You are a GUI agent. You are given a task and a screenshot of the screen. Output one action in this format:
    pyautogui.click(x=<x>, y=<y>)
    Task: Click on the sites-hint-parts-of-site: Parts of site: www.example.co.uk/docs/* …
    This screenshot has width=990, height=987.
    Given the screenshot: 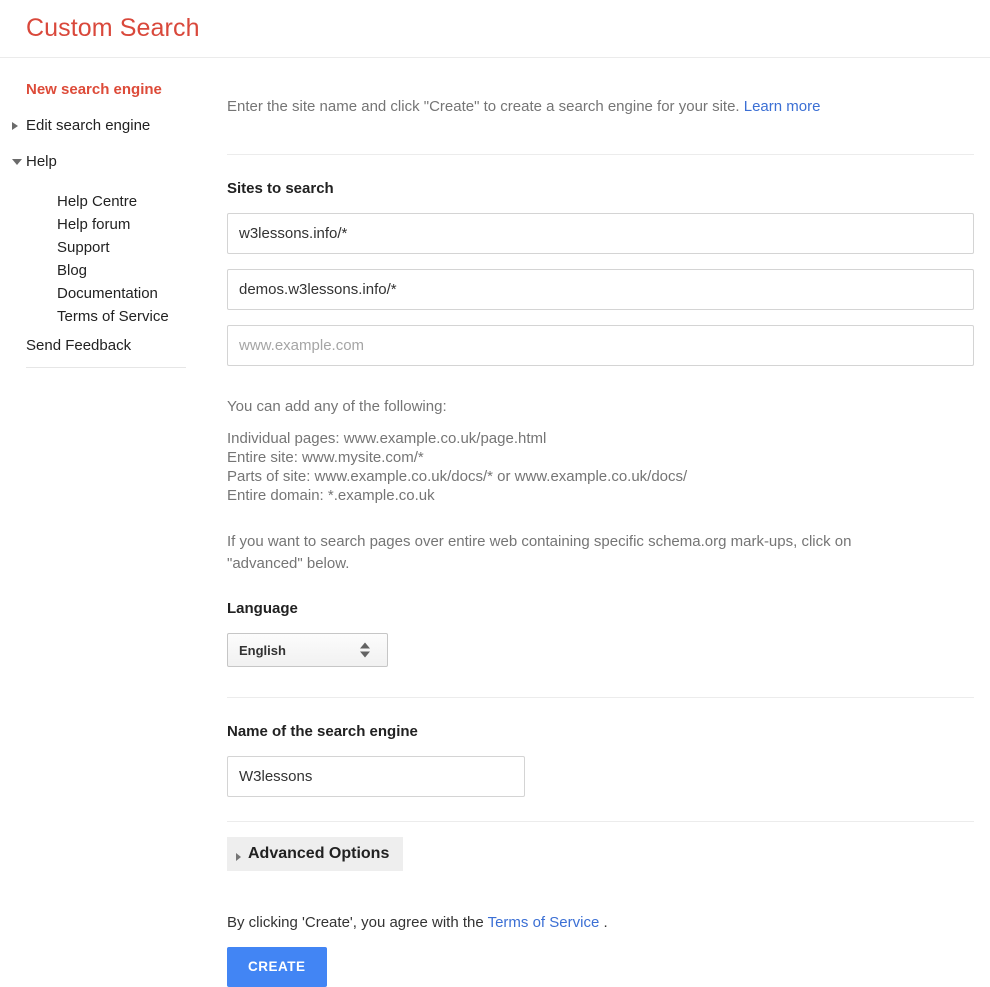 What is the action you would take?
    pyautogui.click(x=457, y=476)
    